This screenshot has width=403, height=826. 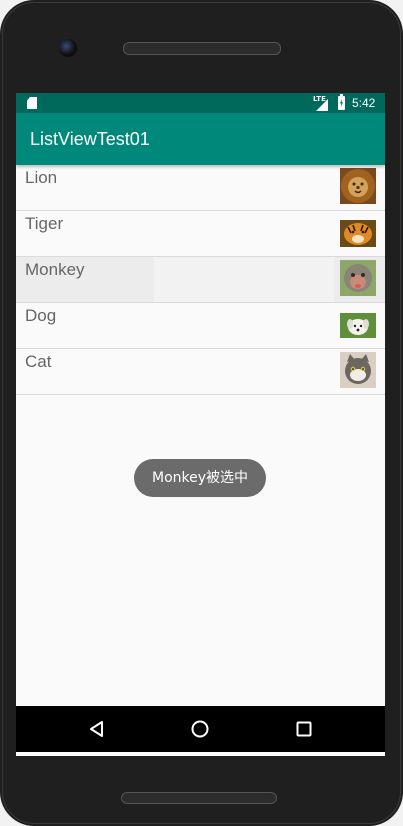 What do you see at coordinates (200, 478) in the screenshot?
I see `toast-message: Monkey被选中` at bounding box center [200, 478].